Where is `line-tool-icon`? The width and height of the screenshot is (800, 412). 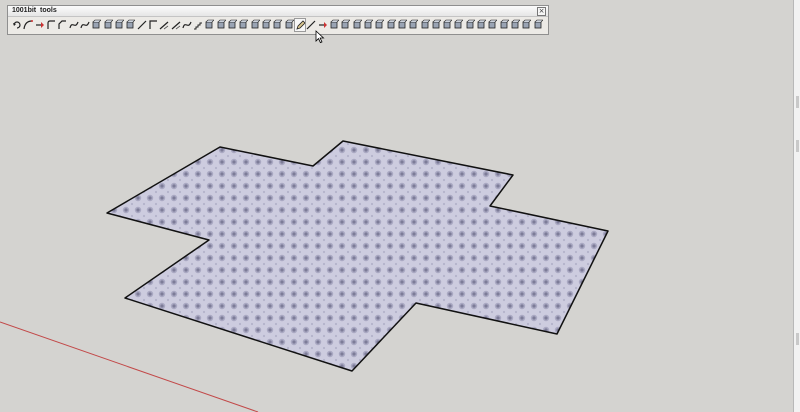 line-tool-icon is located at coordinates (141, 25).